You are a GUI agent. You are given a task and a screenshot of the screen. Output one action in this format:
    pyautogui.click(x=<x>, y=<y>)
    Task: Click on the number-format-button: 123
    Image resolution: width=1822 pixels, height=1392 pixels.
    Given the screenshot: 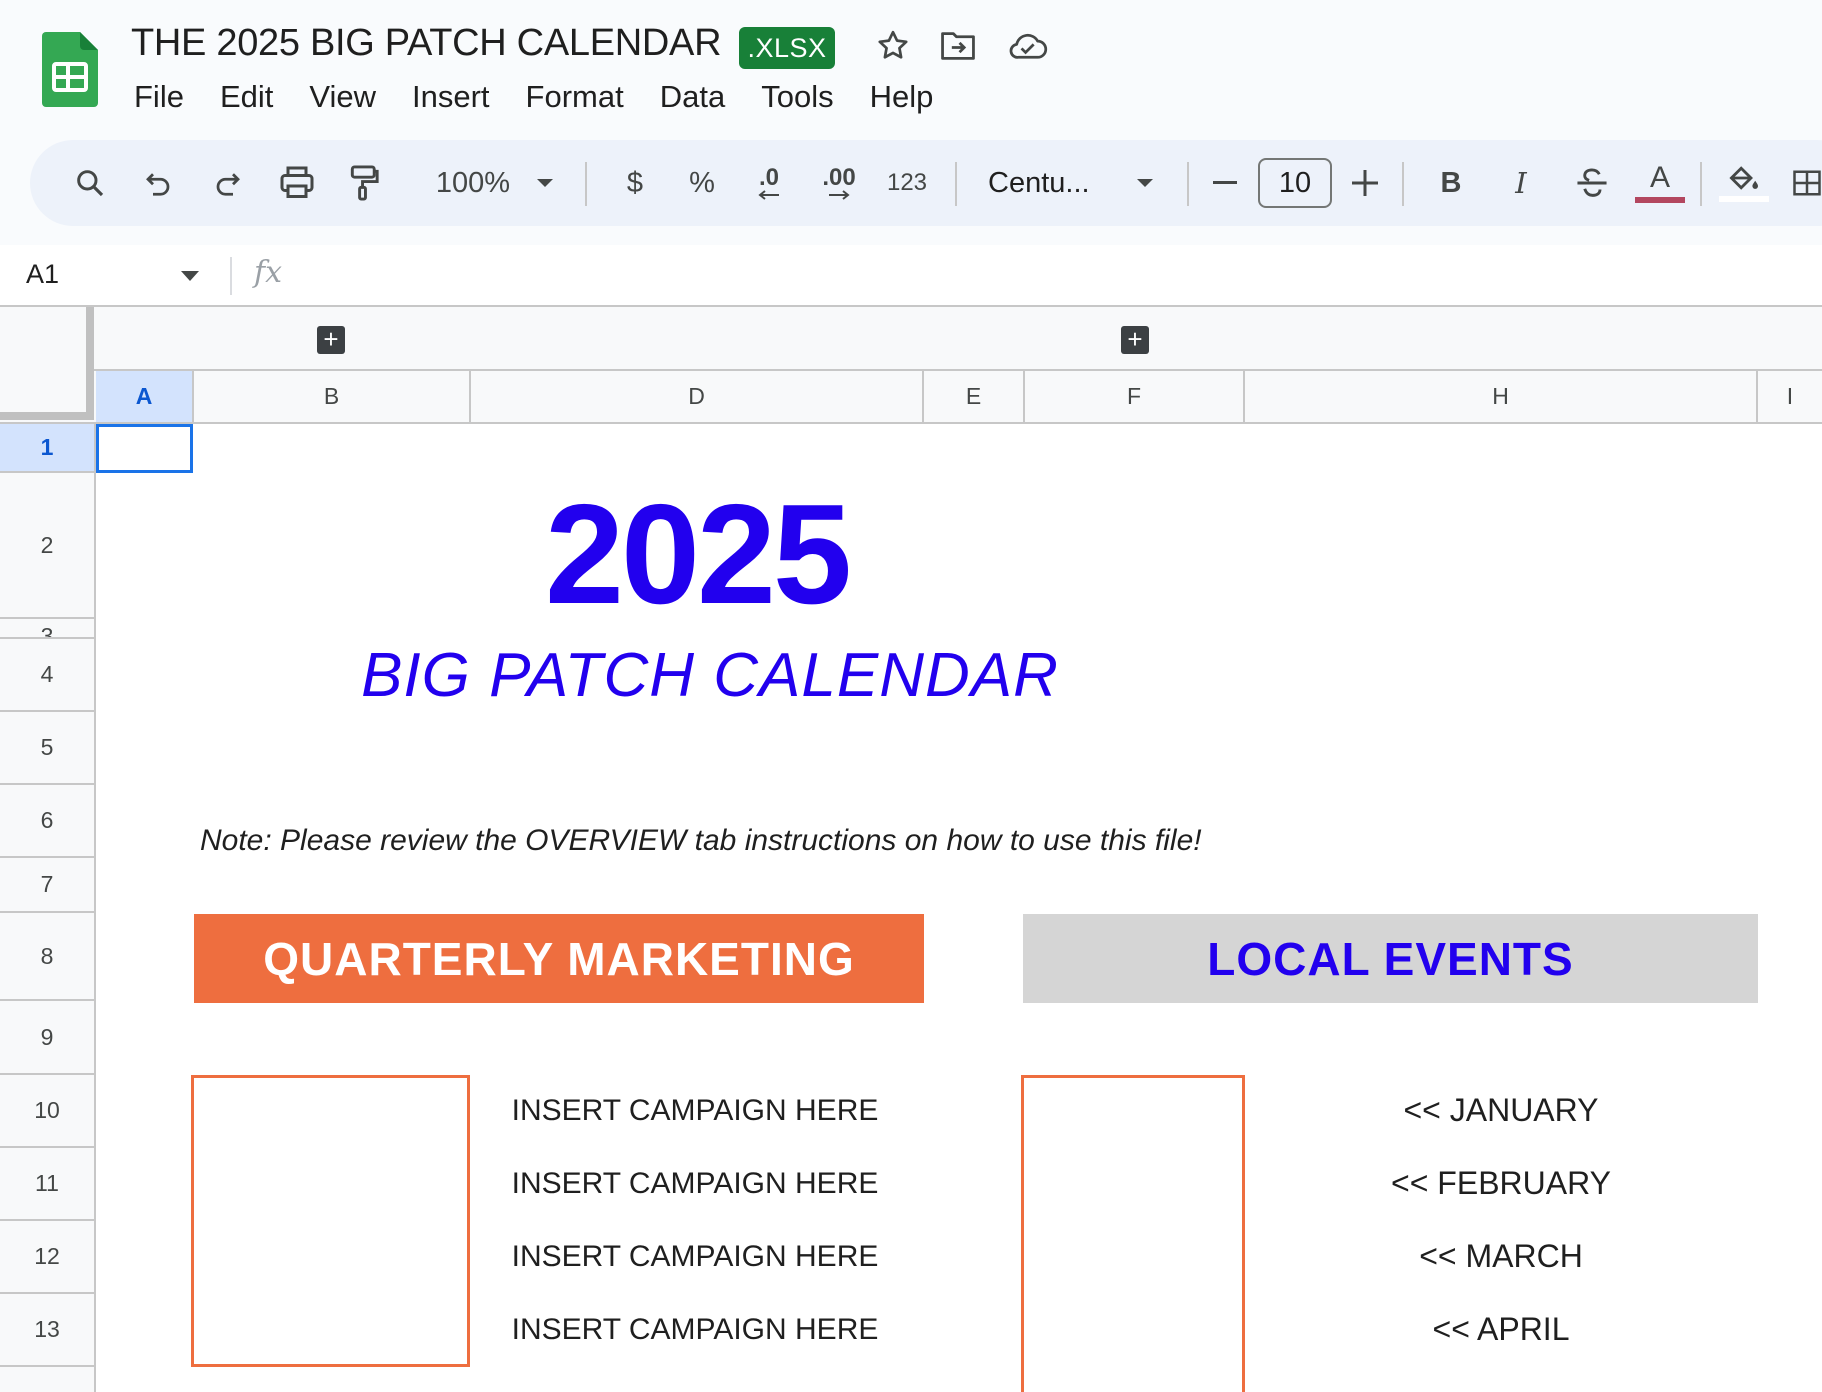 What is the action you would take?
    pyautogui.click(x=907, y=183)
    